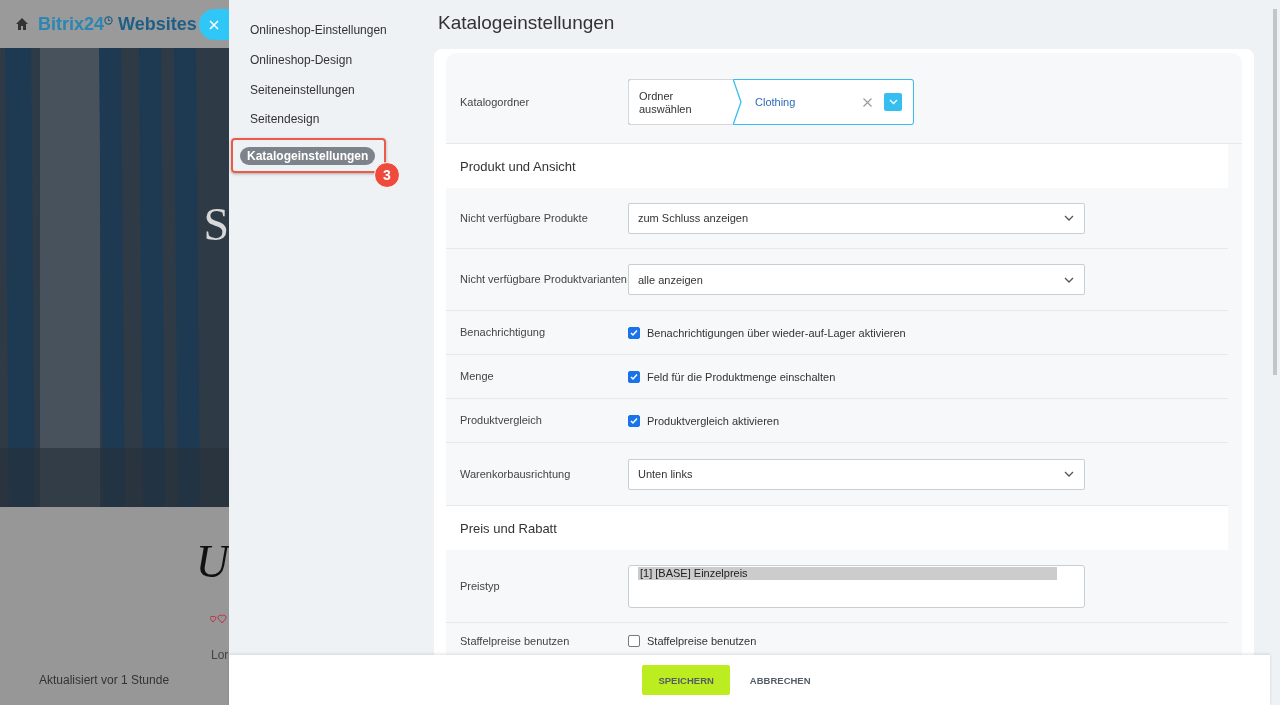  What do you see at coordinates (342, 121) in the screenshot?
I see `nav-item: Seitendesign` at bounding box center [342, 121].